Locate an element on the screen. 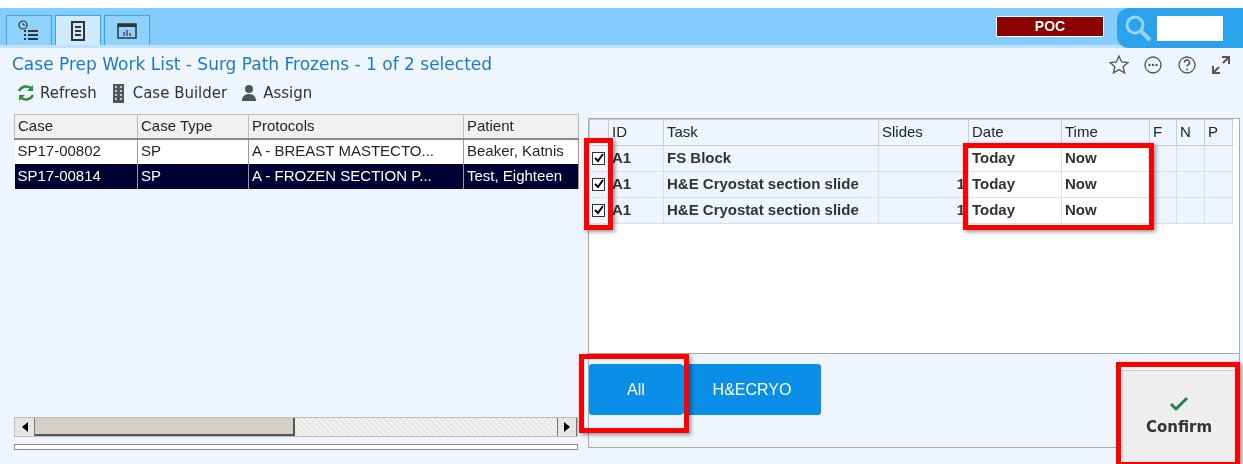  scrollbar is located at coordinates (296, 426).